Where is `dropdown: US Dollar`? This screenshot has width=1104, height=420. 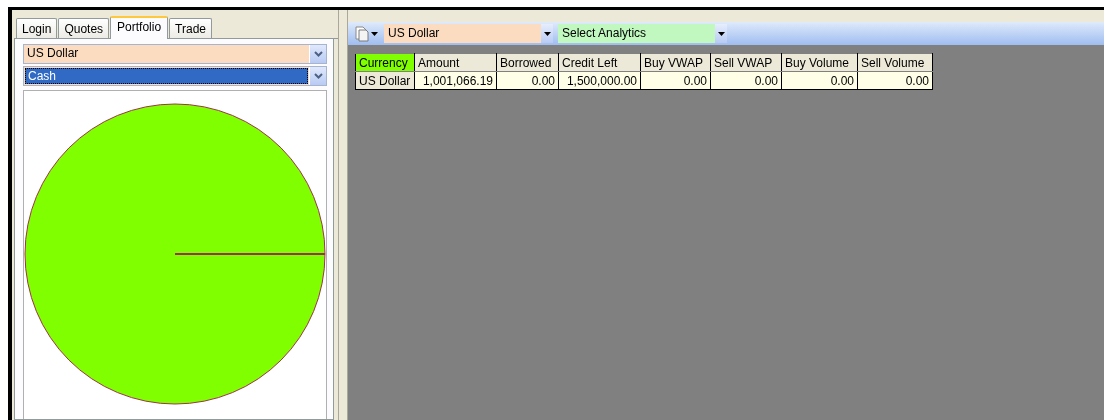
dropdown: US Dollar is located at coordinates (175, 54).